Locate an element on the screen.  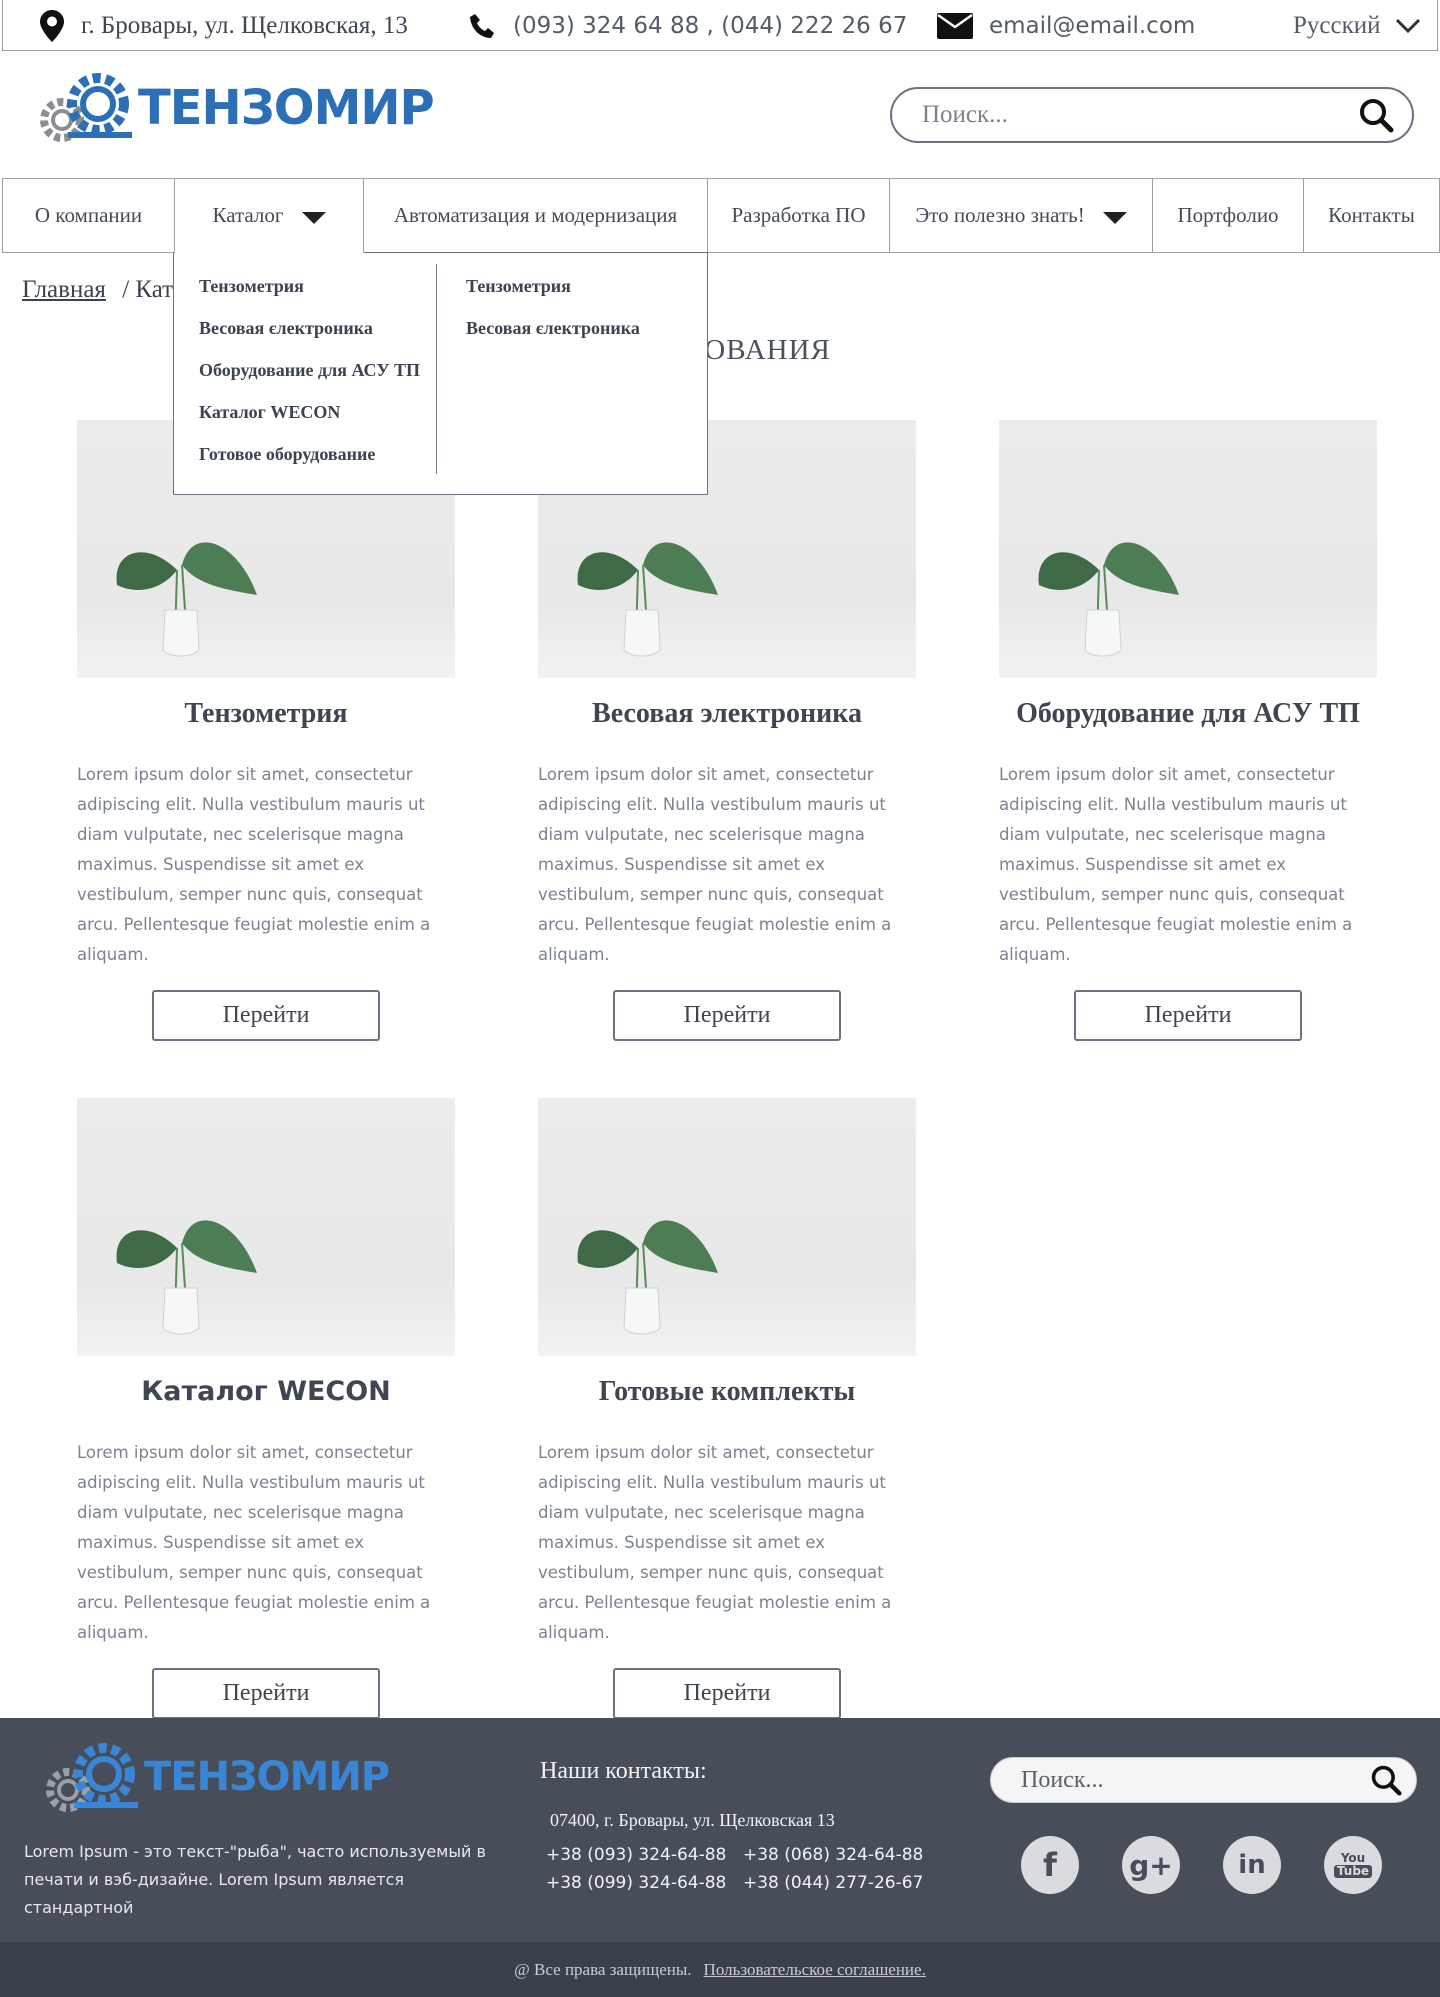
envelope-icon is located at coordinates (955, 25).